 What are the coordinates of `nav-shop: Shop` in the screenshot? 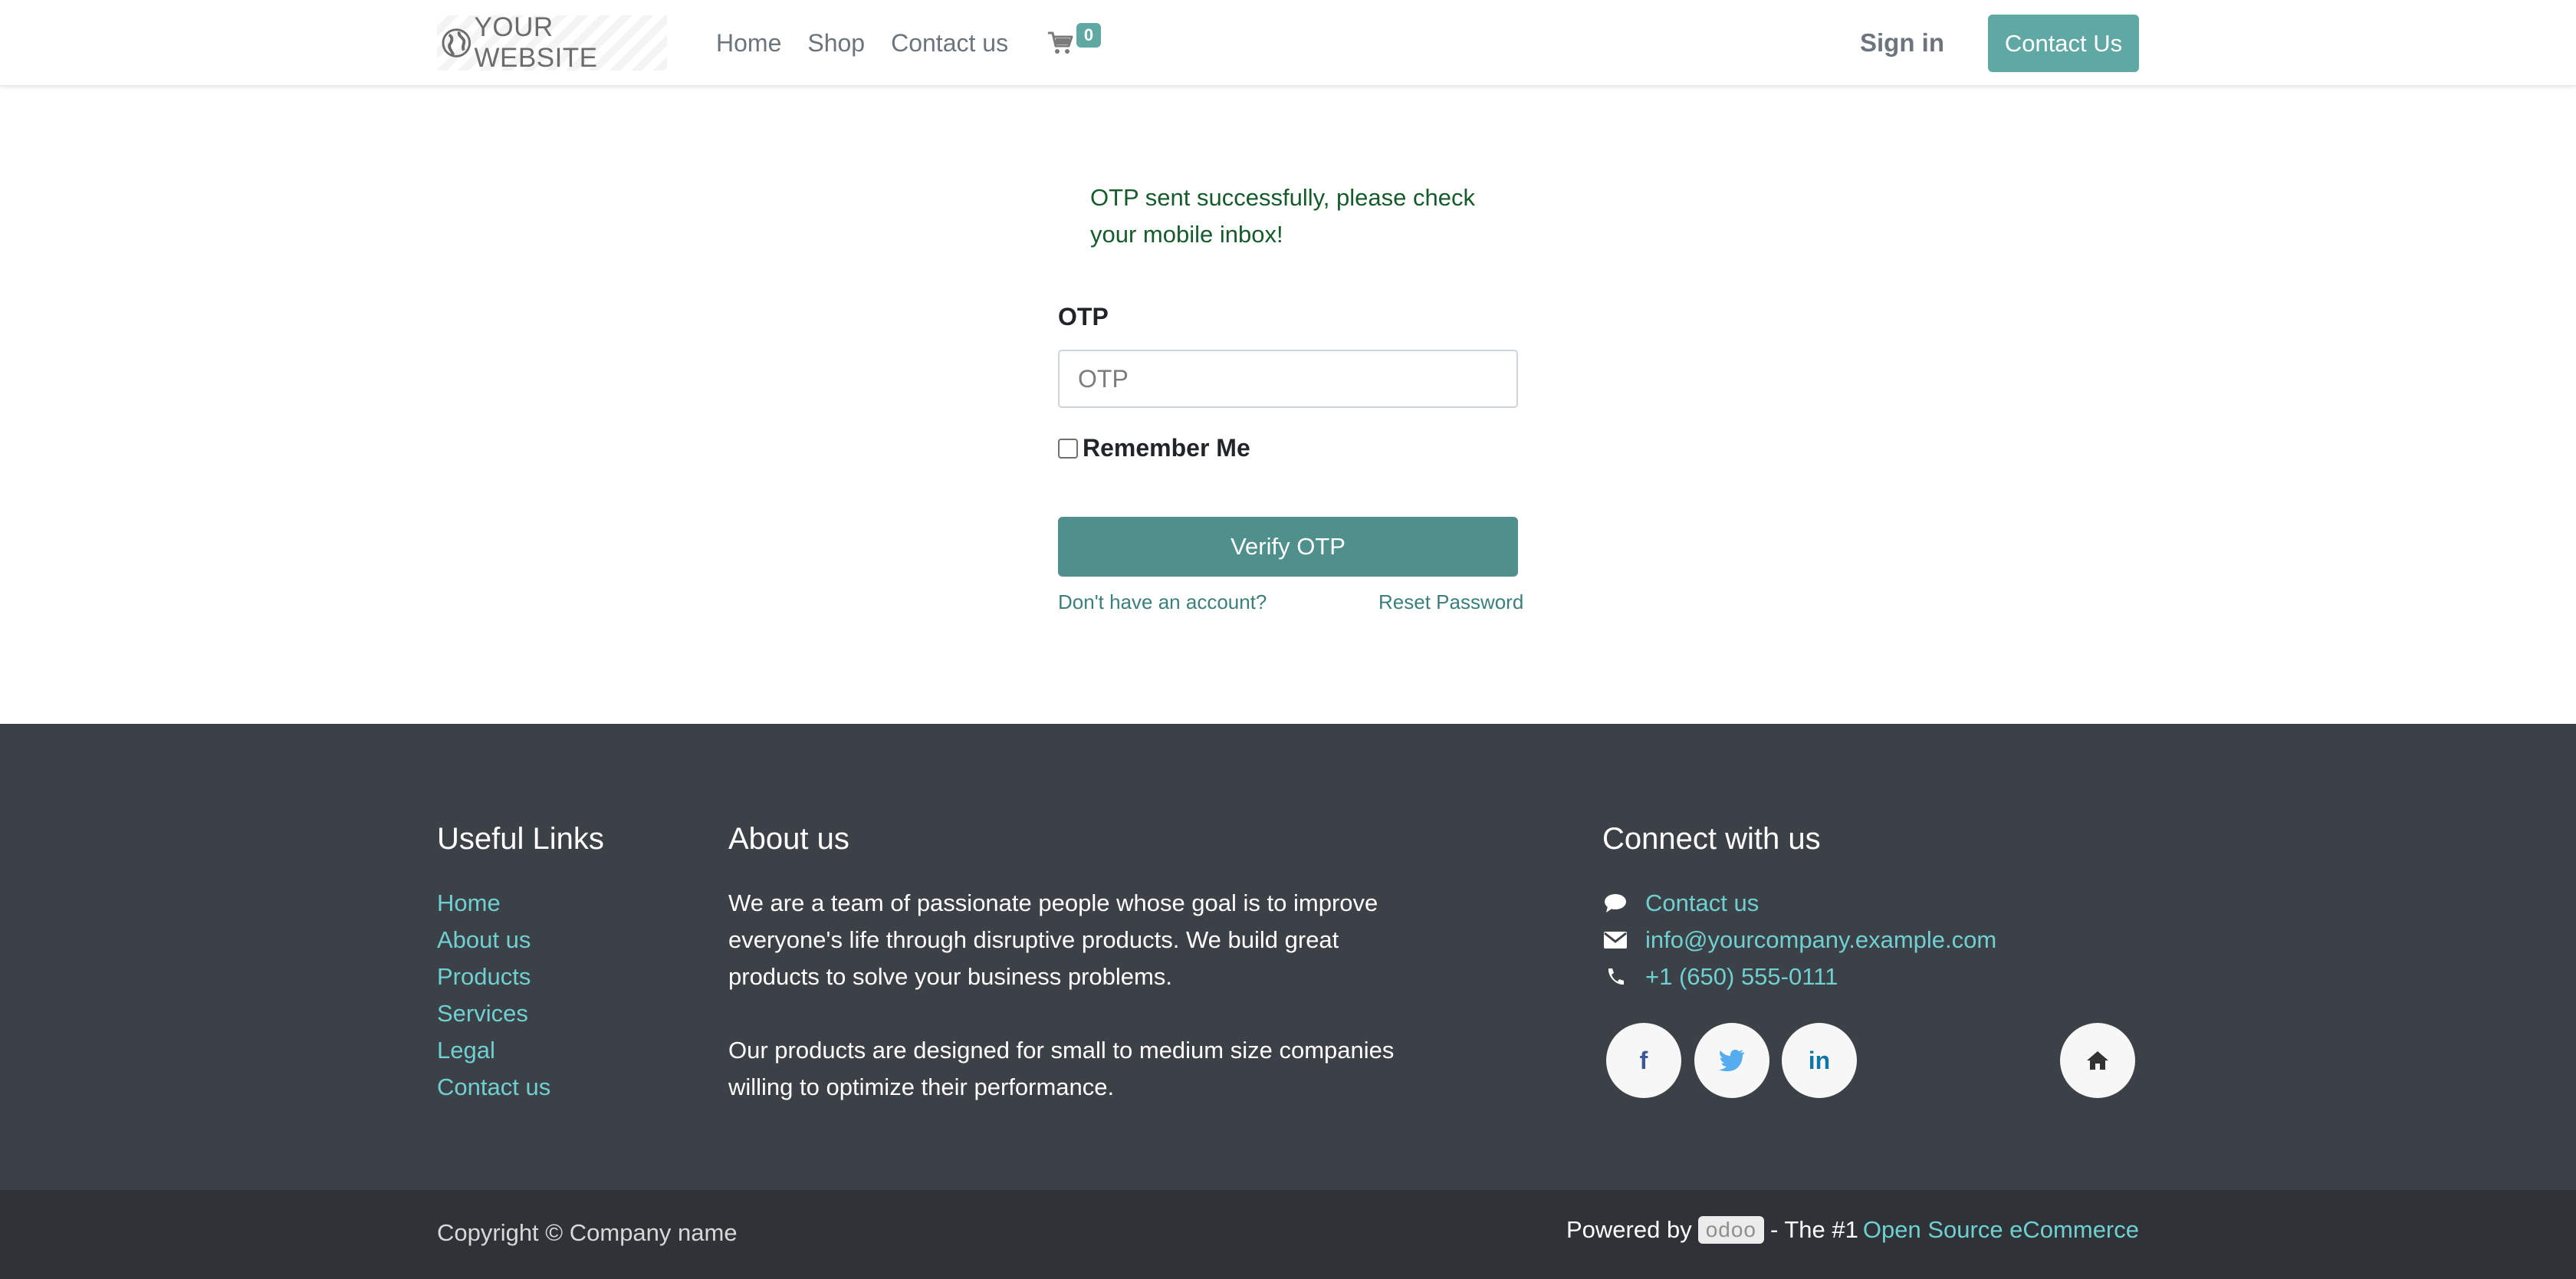 It's located at (836, 43).